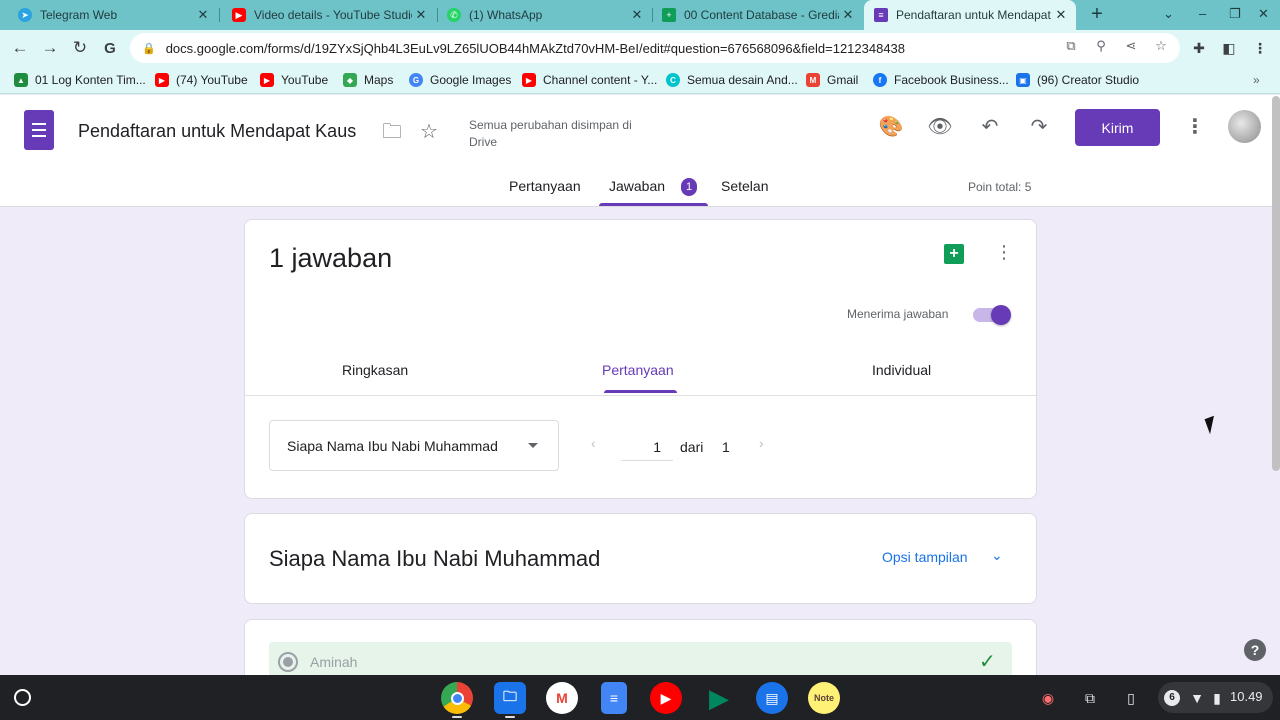 The width and height of the screenshot is (1280, 720). Describe the element at coordinates (435, 558) in the screenshot. I see `question-title: Siapa Nama Ibu Nabi Muhammad` at that location.